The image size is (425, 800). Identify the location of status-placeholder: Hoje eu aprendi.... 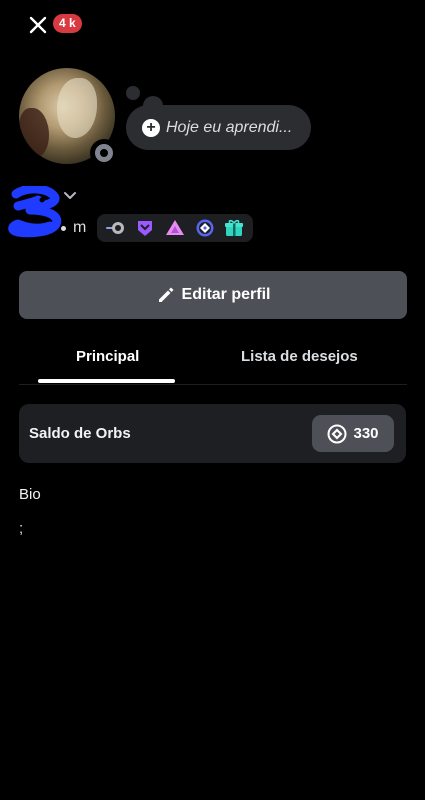
(229, 127).